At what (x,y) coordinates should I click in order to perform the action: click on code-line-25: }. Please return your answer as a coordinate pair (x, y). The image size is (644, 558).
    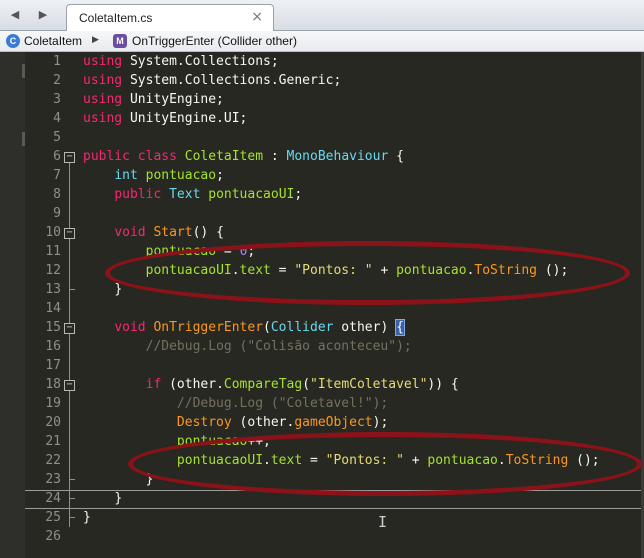
    Looking at the image, I should click on (87, 517).